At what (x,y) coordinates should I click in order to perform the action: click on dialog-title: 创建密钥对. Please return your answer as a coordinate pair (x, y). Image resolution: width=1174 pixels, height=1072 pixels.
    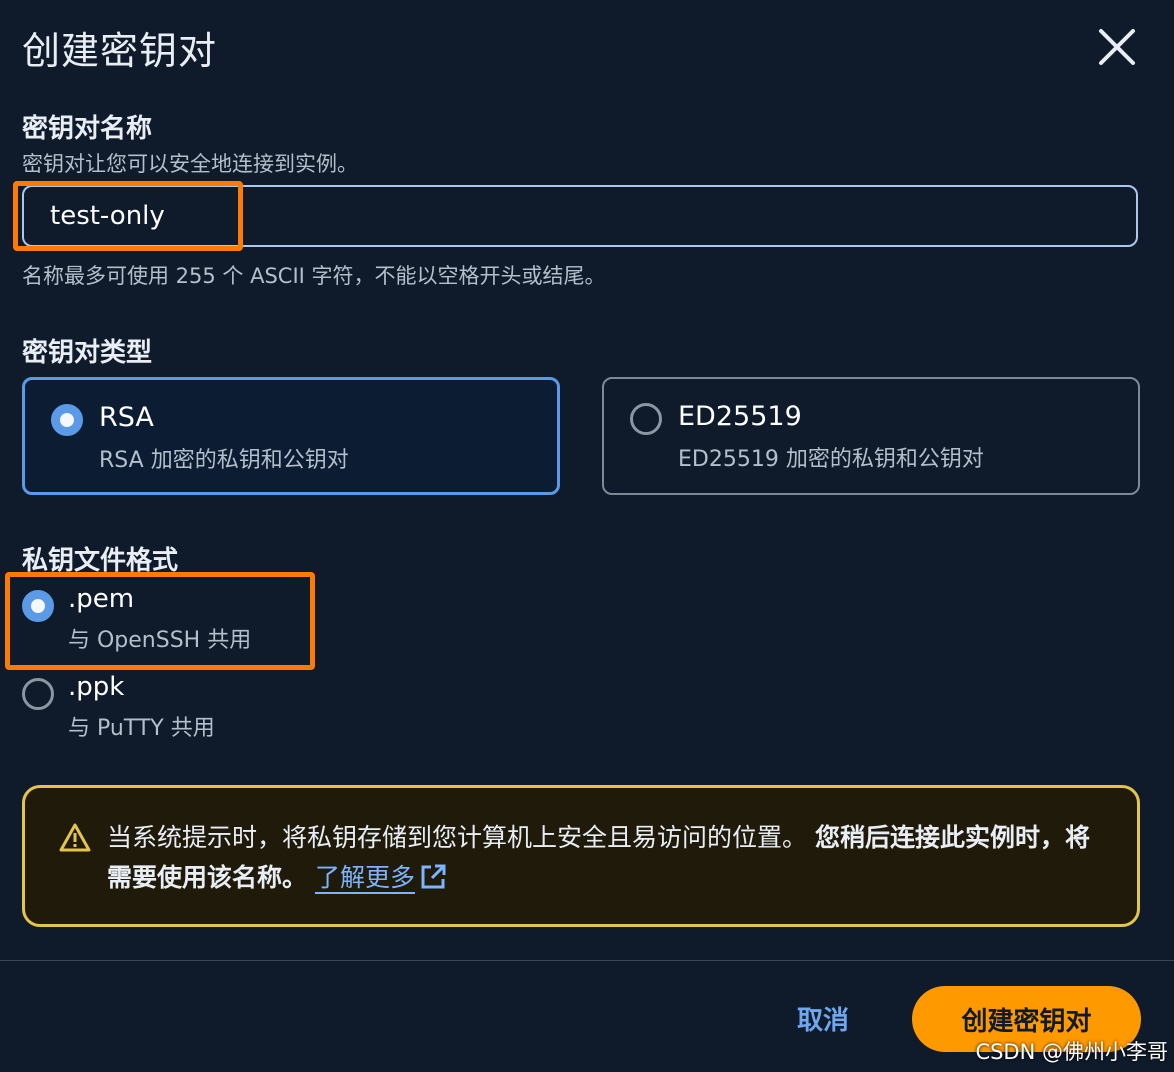
    Looking at the image, I should click on (120, 51).